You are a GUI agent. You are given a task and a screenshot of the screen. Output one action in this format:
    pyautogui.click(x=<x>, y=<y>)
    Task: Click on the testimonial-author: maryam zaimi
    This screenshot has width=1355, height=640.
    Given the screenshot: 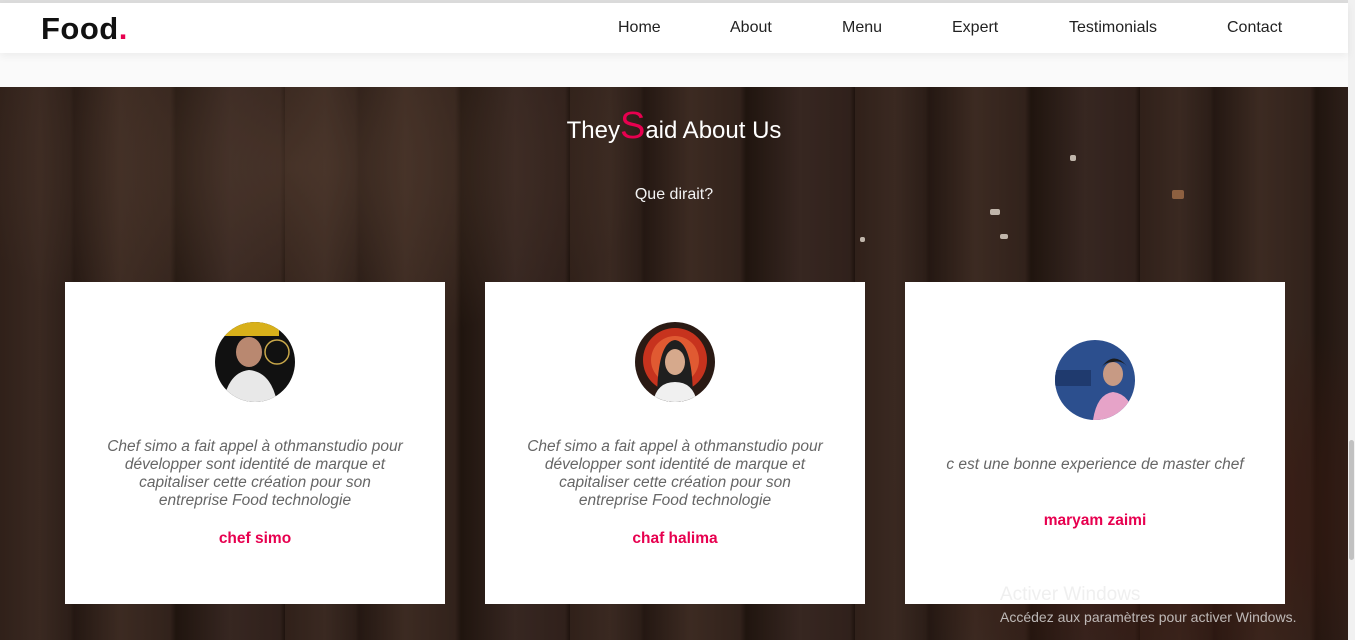 What is the action you would take?
    pyautogui.click(x=1095, y=520)
    